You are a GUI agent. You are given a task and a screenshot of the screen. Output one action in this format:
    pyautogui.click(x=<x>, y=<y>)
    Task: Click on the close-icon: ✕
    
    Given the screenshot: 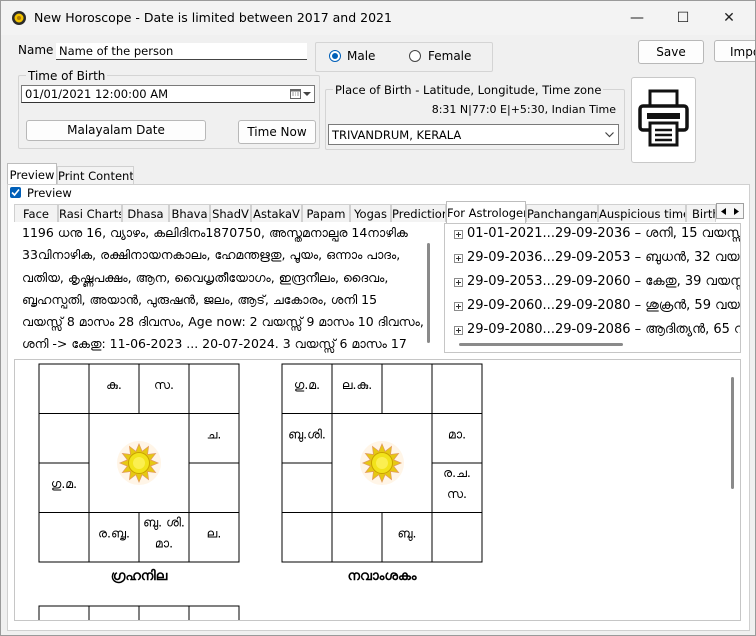 What is the action you would take?
    pyautogui.click(x=729, y=18)
    